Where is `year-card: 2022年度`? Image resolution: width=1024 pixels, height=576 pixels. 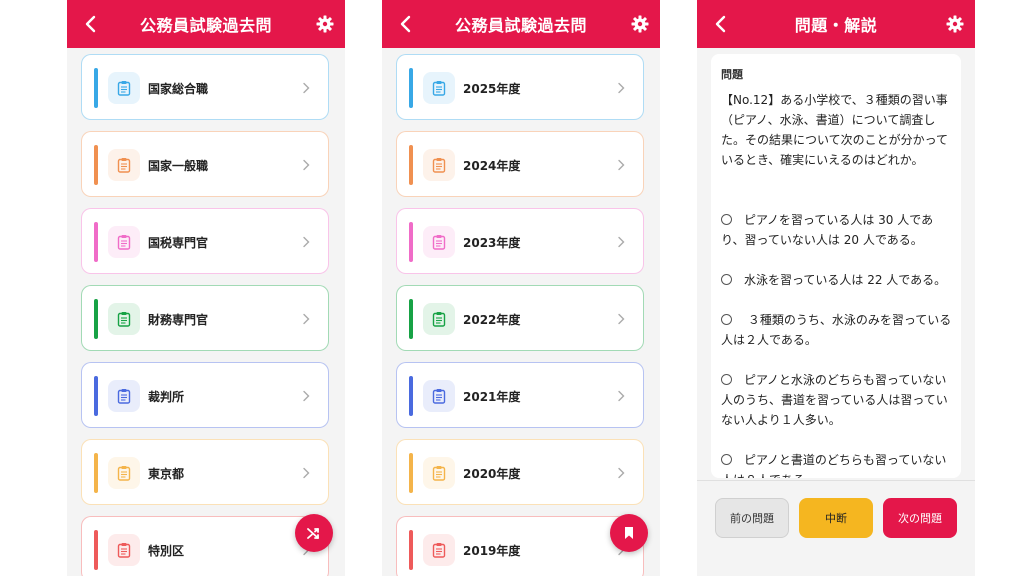
year-card: 2022年度 is located at coordinates (520, 318).